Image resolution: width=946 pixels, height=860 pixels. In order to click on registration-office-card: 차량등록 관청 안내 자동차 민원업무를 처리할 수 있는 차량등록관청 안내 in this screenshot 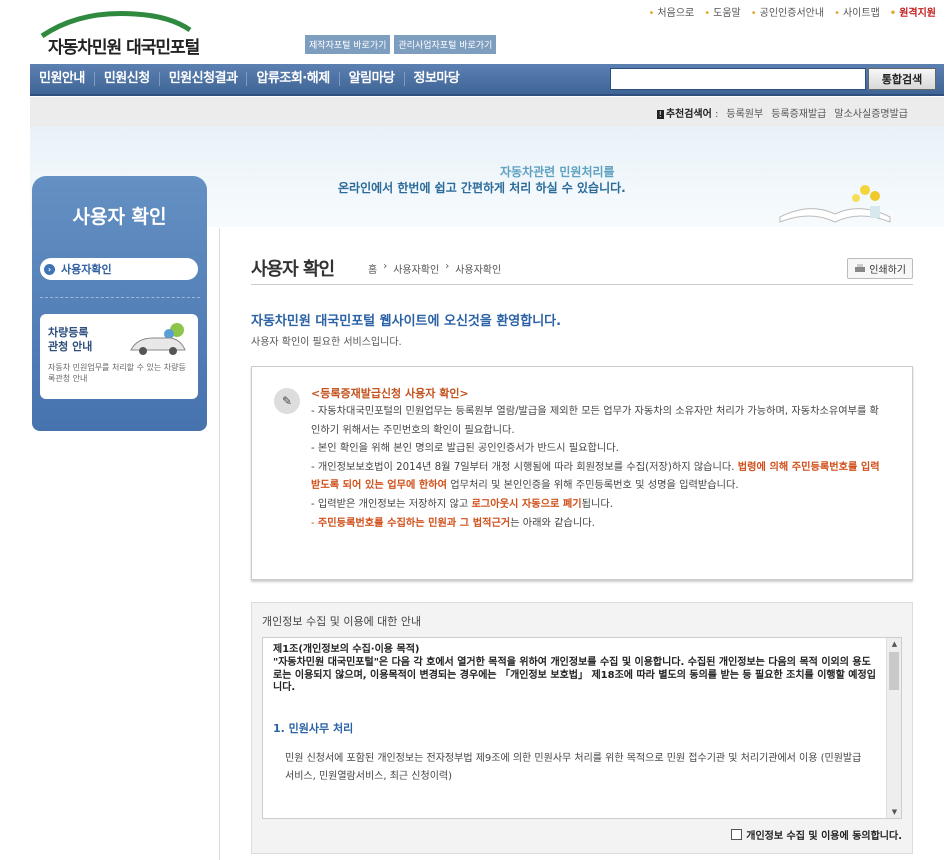, I will do `click(119, 356)`.